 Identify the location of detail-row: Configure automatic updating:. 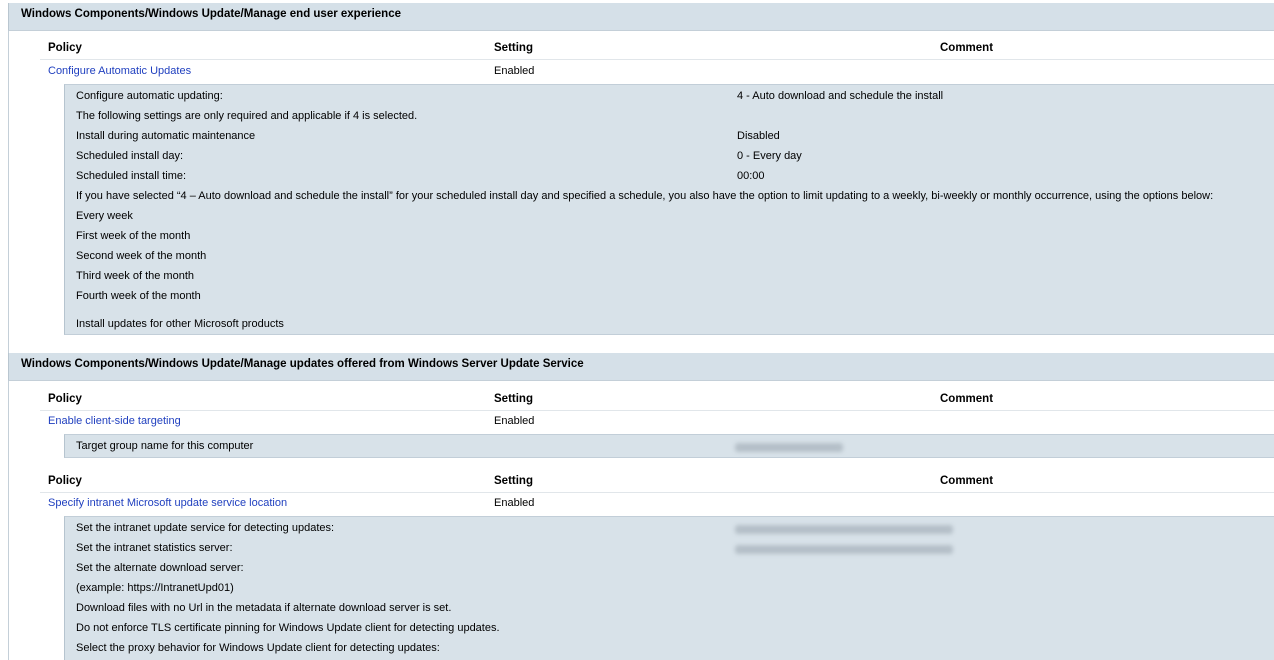
(149, 98).